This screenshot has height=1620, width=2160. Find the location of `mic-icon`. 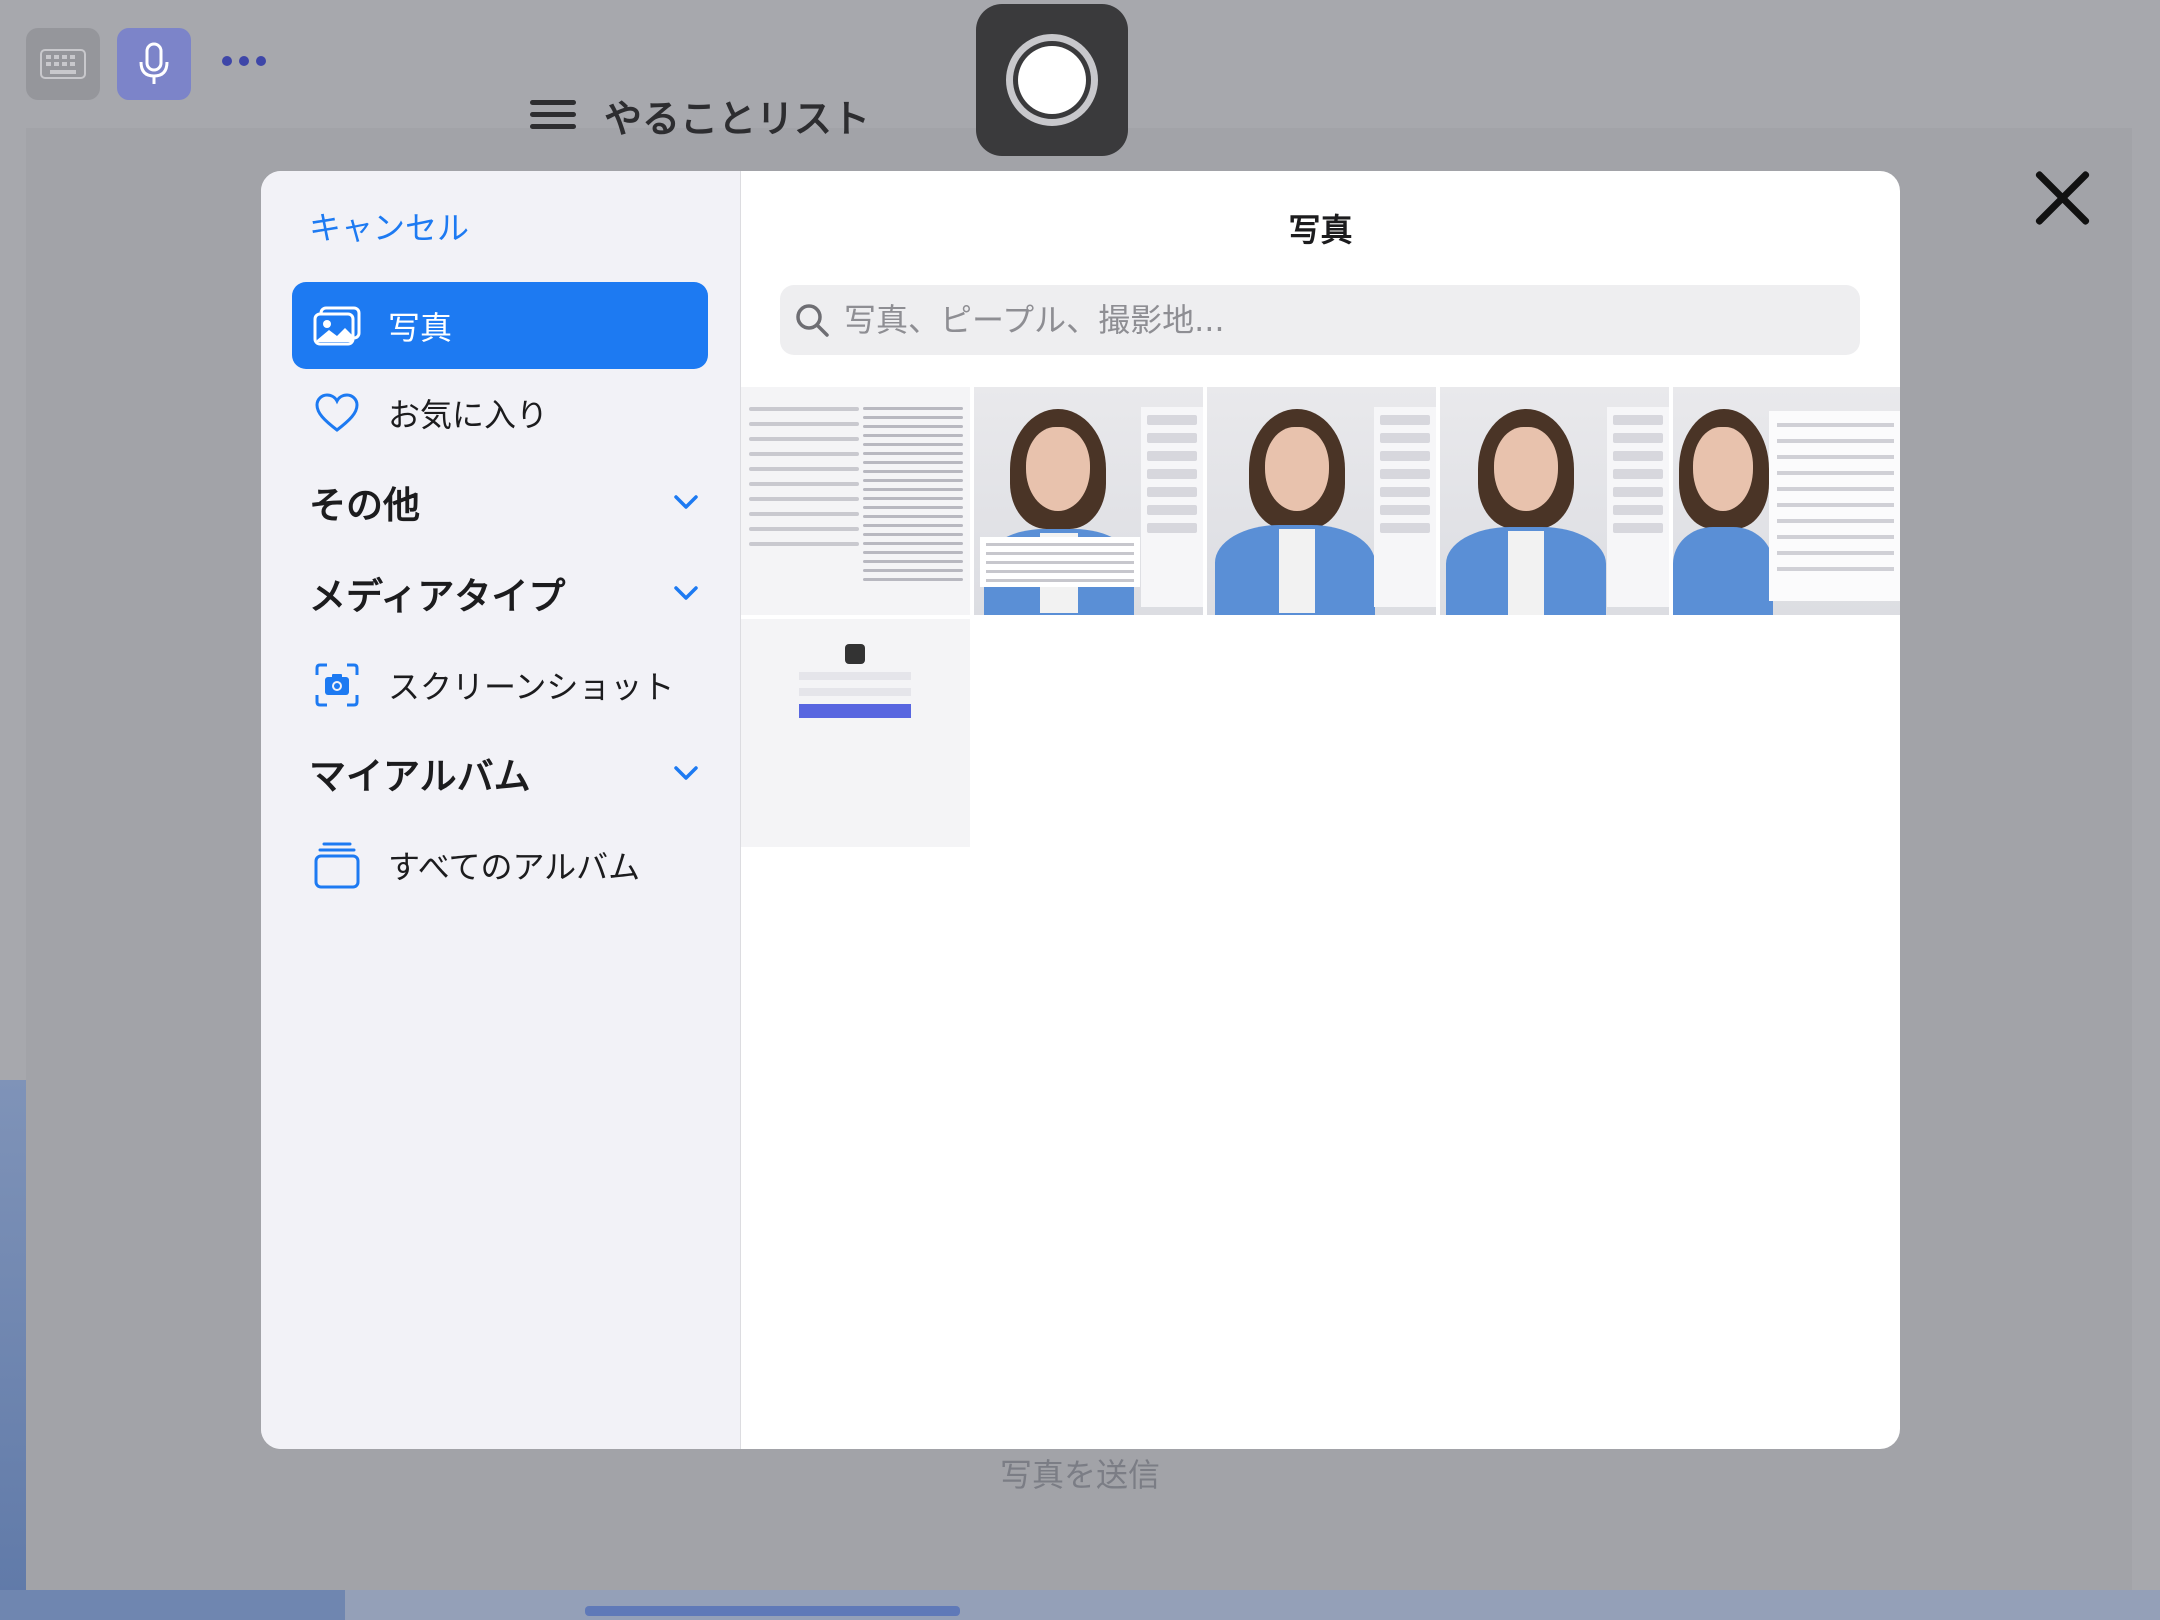

mic-icon is located at coordinates (154, 63).